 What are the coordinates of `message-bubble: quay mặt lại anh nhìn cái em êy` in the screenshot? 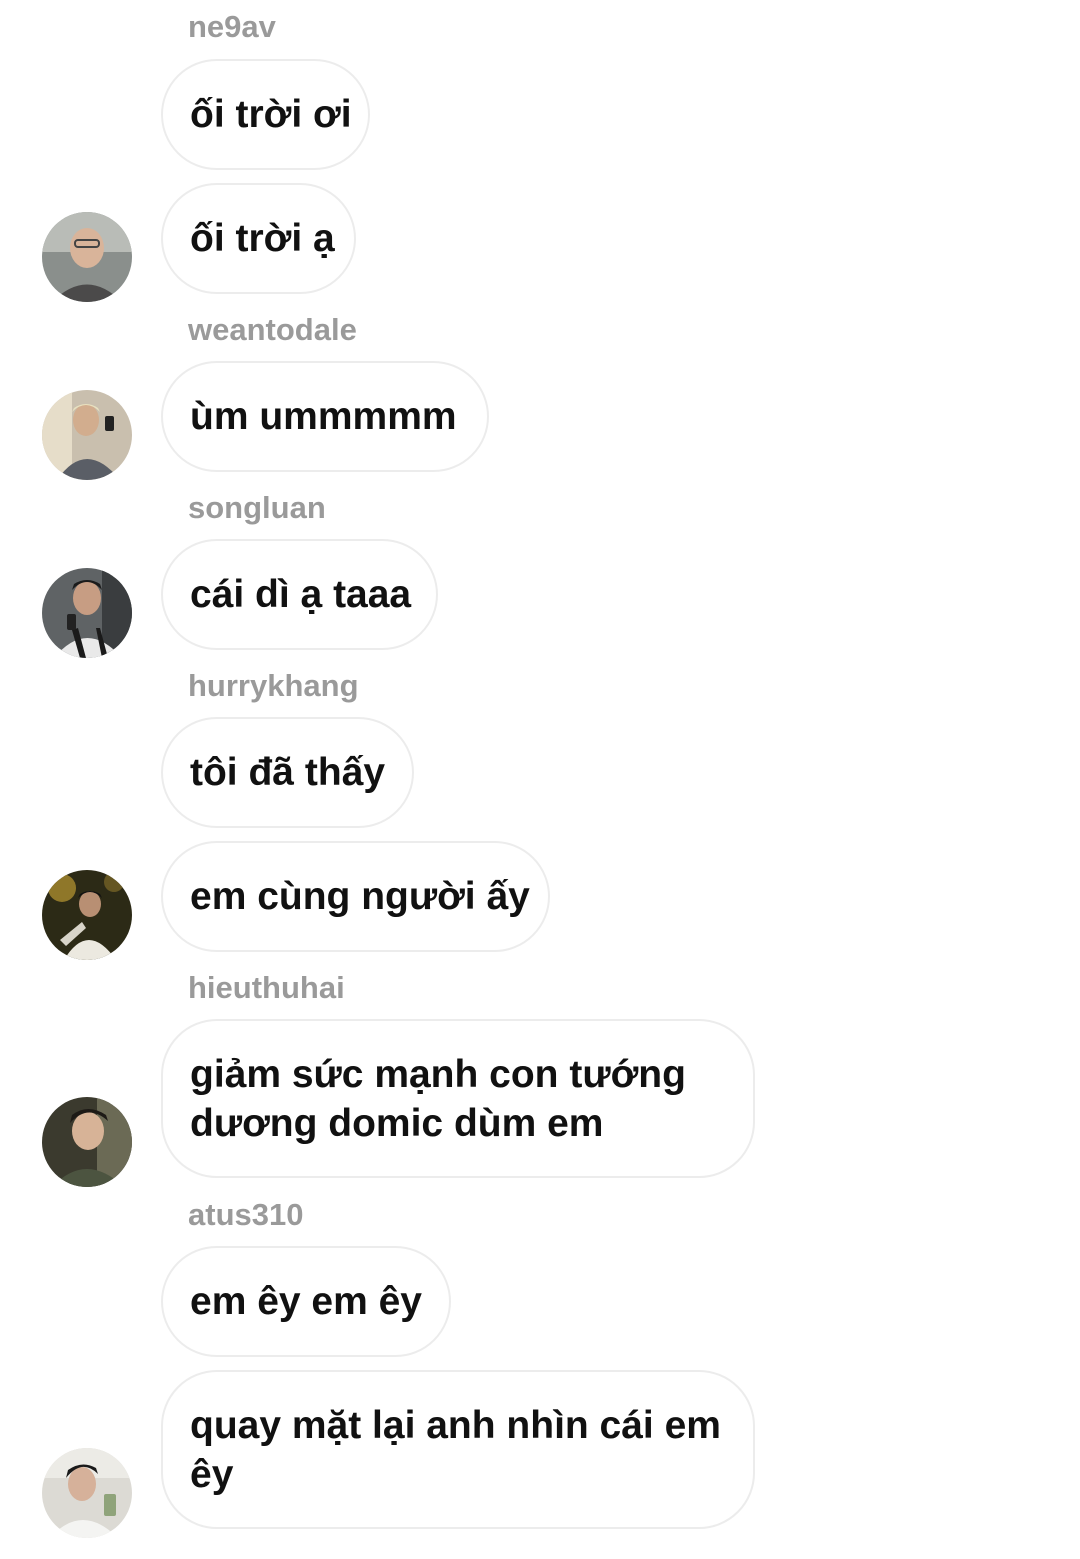 It's located at (458, 1449).